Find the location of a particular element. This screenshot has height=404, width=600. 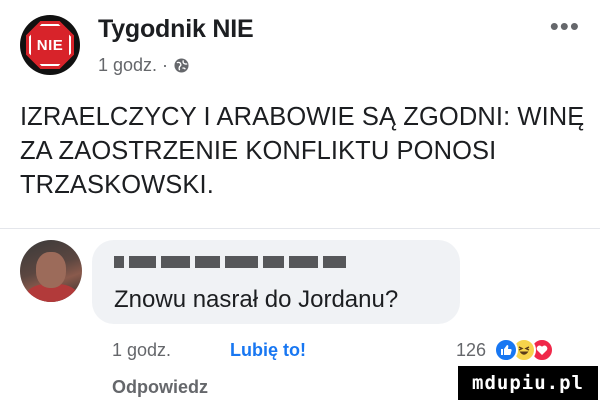

logo-text: NIE is located at coordinates (50, 45).